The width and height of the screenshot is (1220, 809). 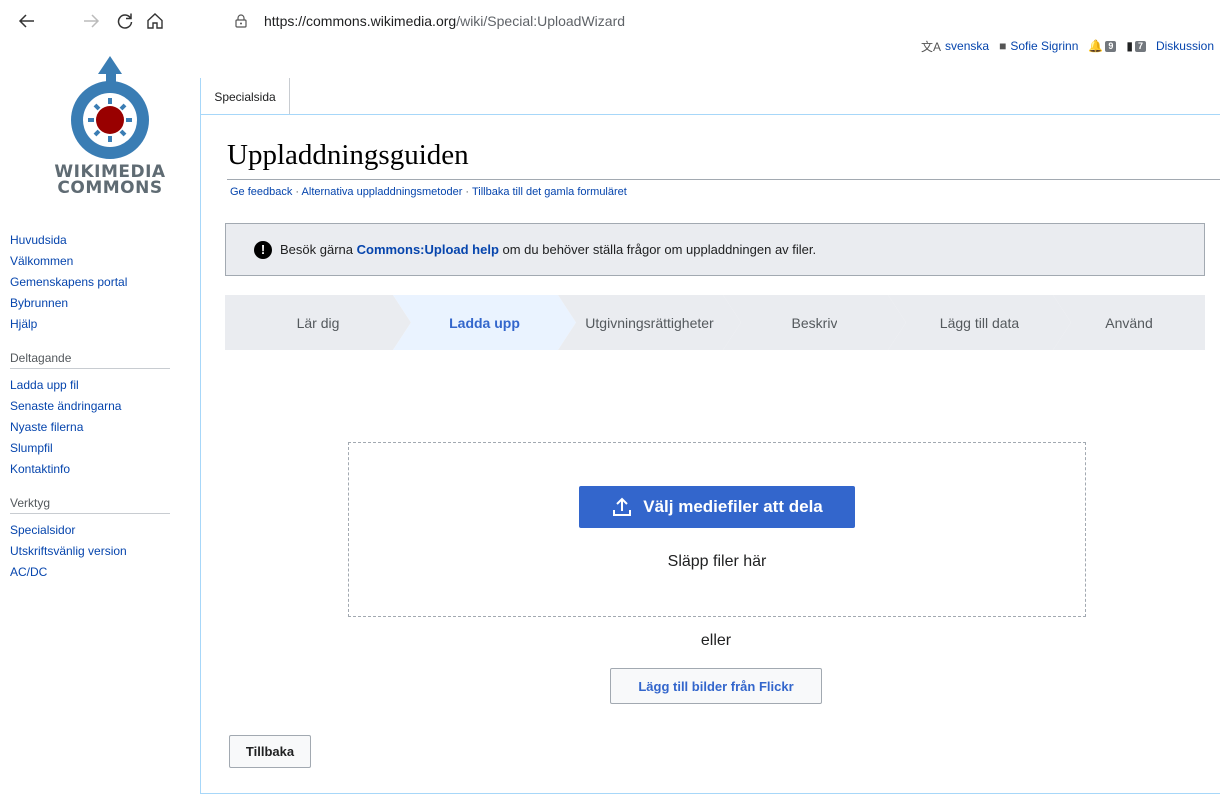 I want to click on sidebar-item-newest-files: Nyaste filerna, so click(x=95, y=427).